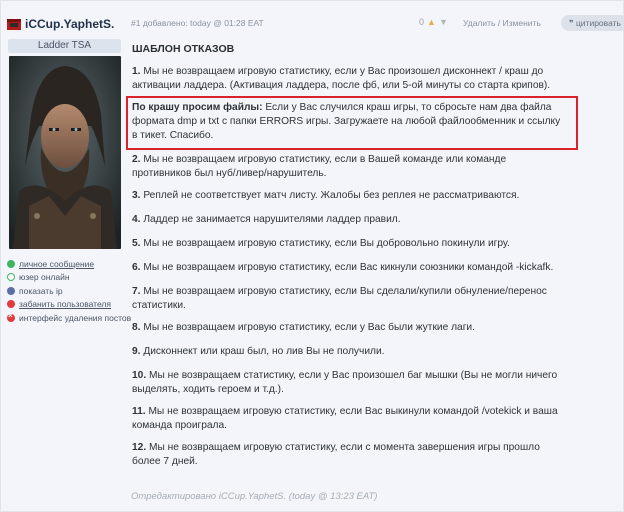 The width and height of the screenshot is (624, 512). Describe the element at coordinates (65, 152) in the screenshot. I see `avatar` at that location.